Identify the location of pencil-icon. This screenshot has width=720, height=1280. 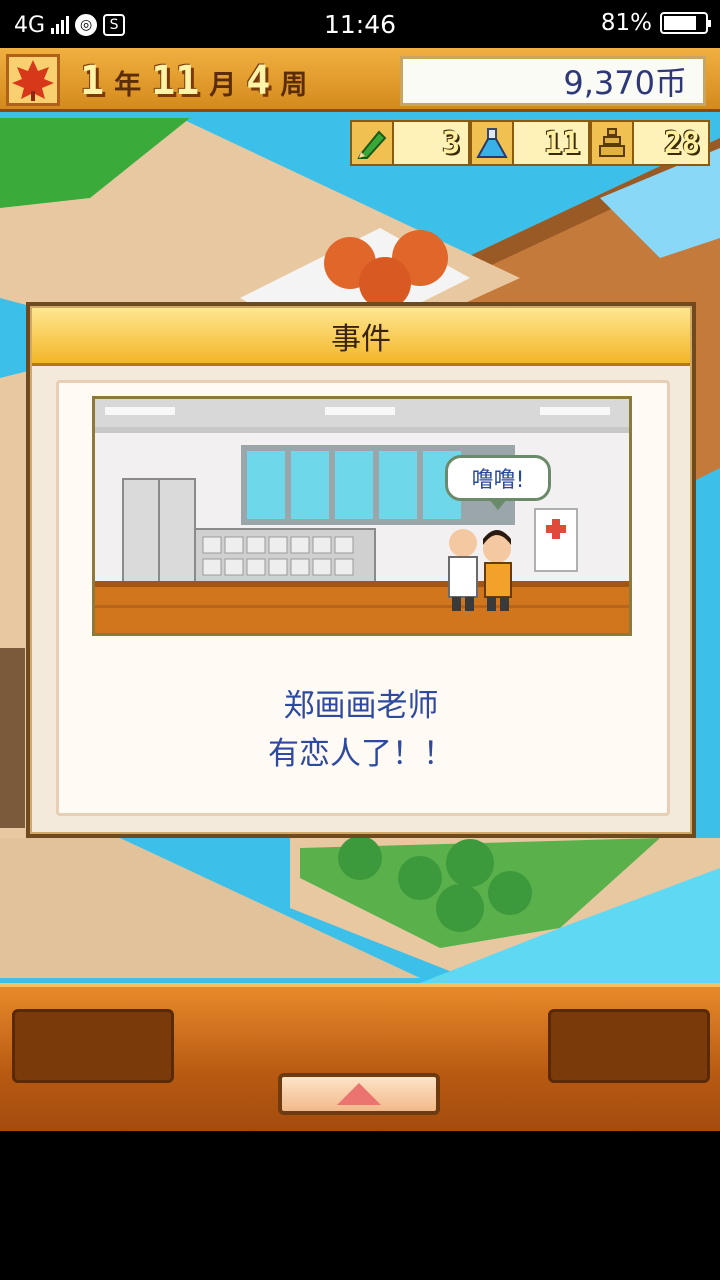
(372, 143).